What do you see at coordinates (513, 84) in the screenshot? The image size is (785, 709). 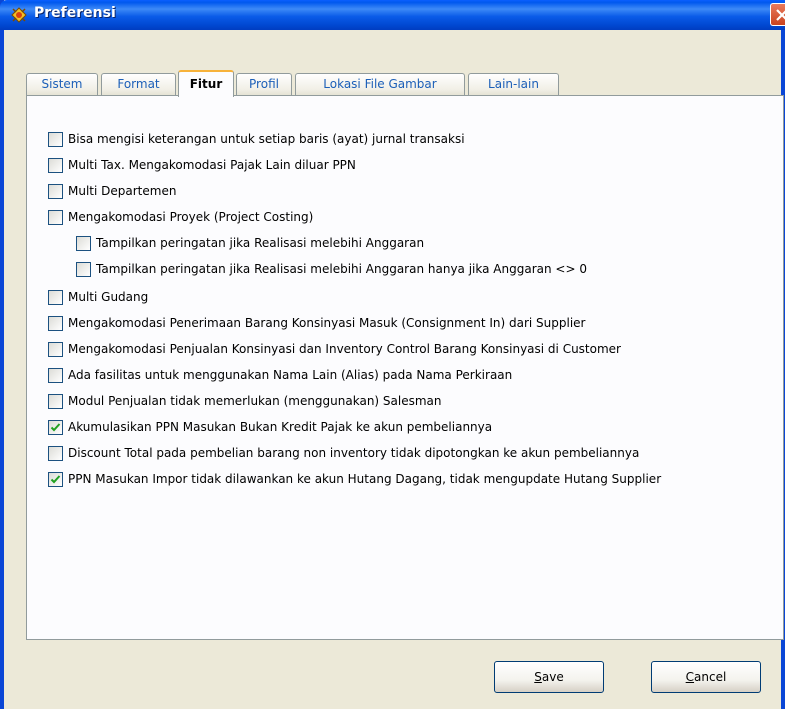 I see `tab-lain-lain: Lain-lain` at bounding box center [513, 84].